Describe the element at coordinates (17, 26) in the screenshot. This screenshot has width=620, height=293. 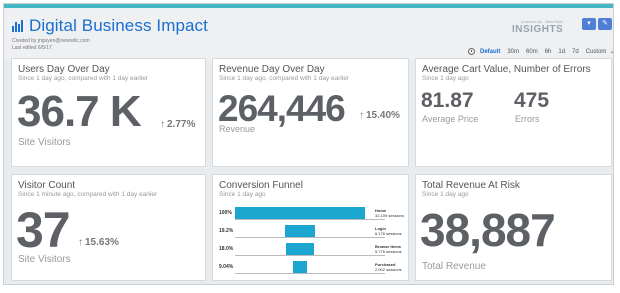
I see `bar-chart-icon` at that location.